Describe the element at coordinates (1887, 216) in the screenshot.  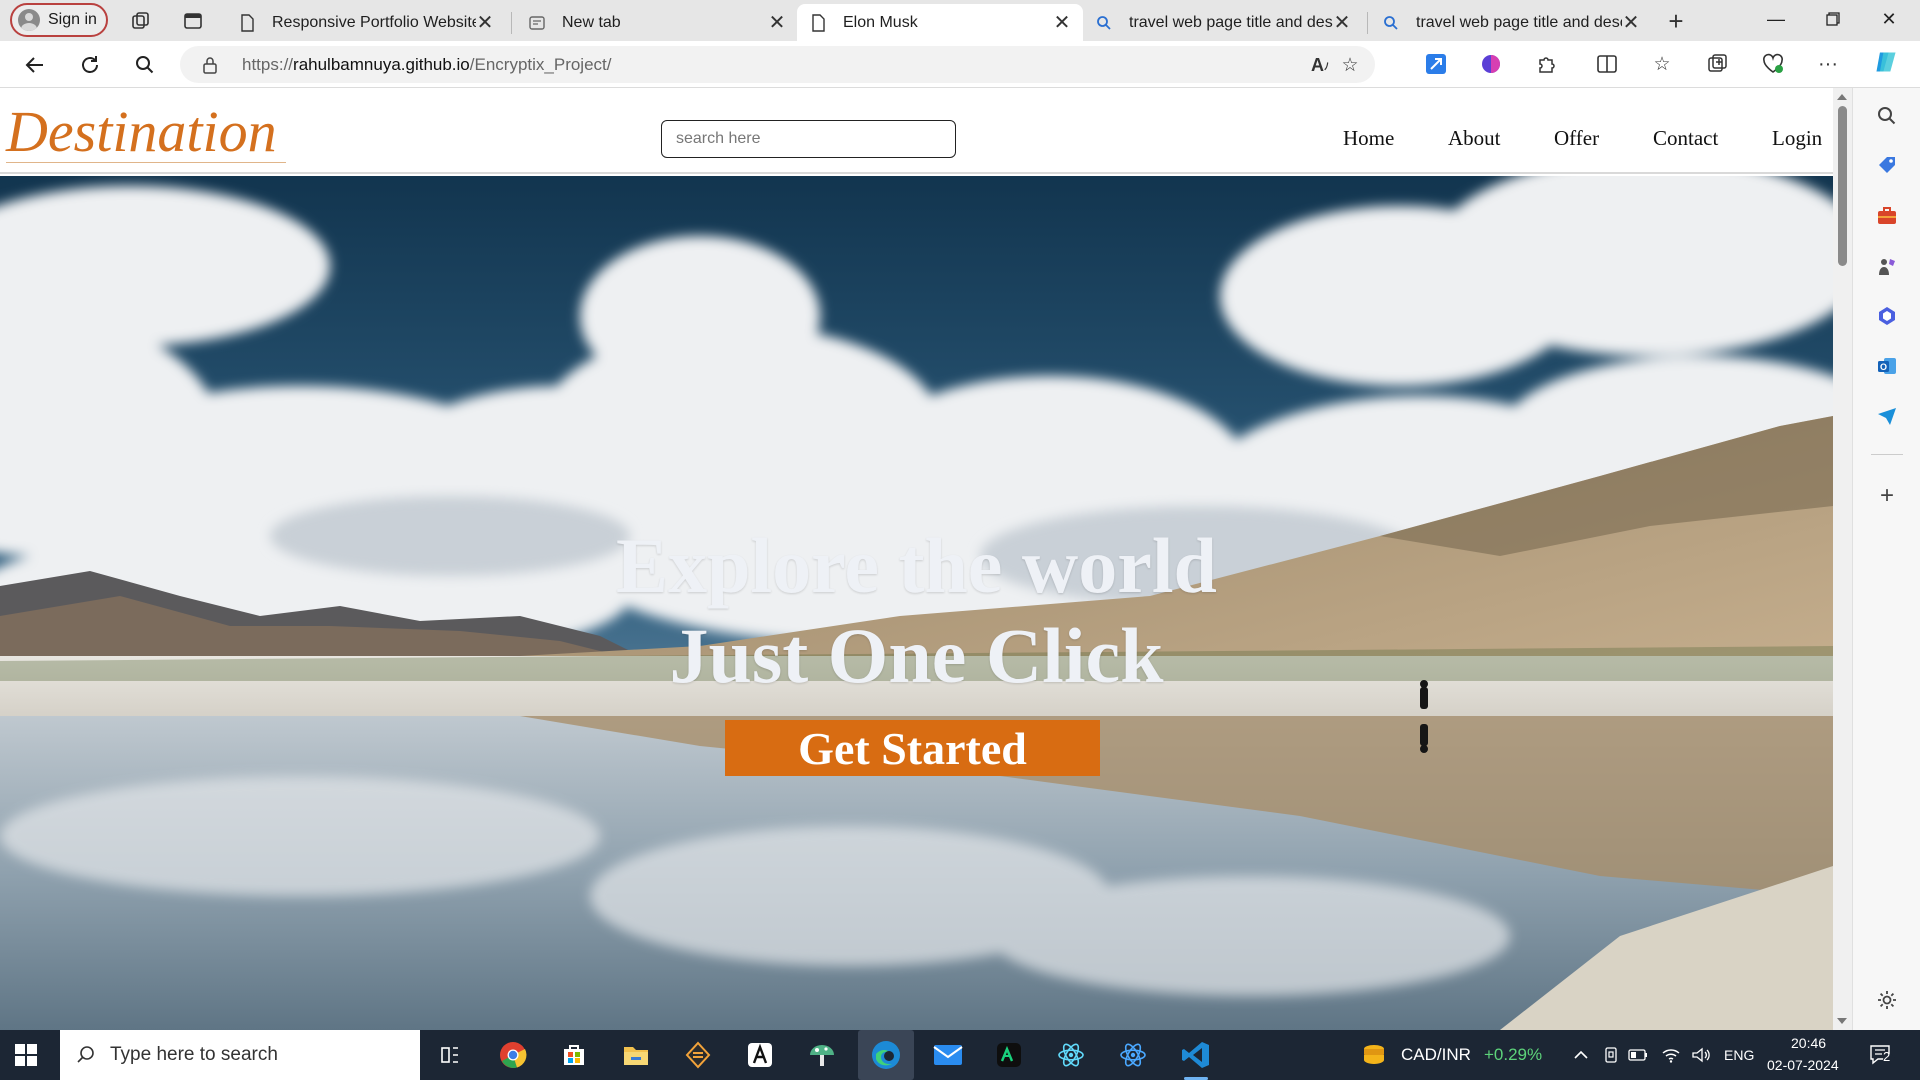
I see `tools-briefcase-icon` at that location.